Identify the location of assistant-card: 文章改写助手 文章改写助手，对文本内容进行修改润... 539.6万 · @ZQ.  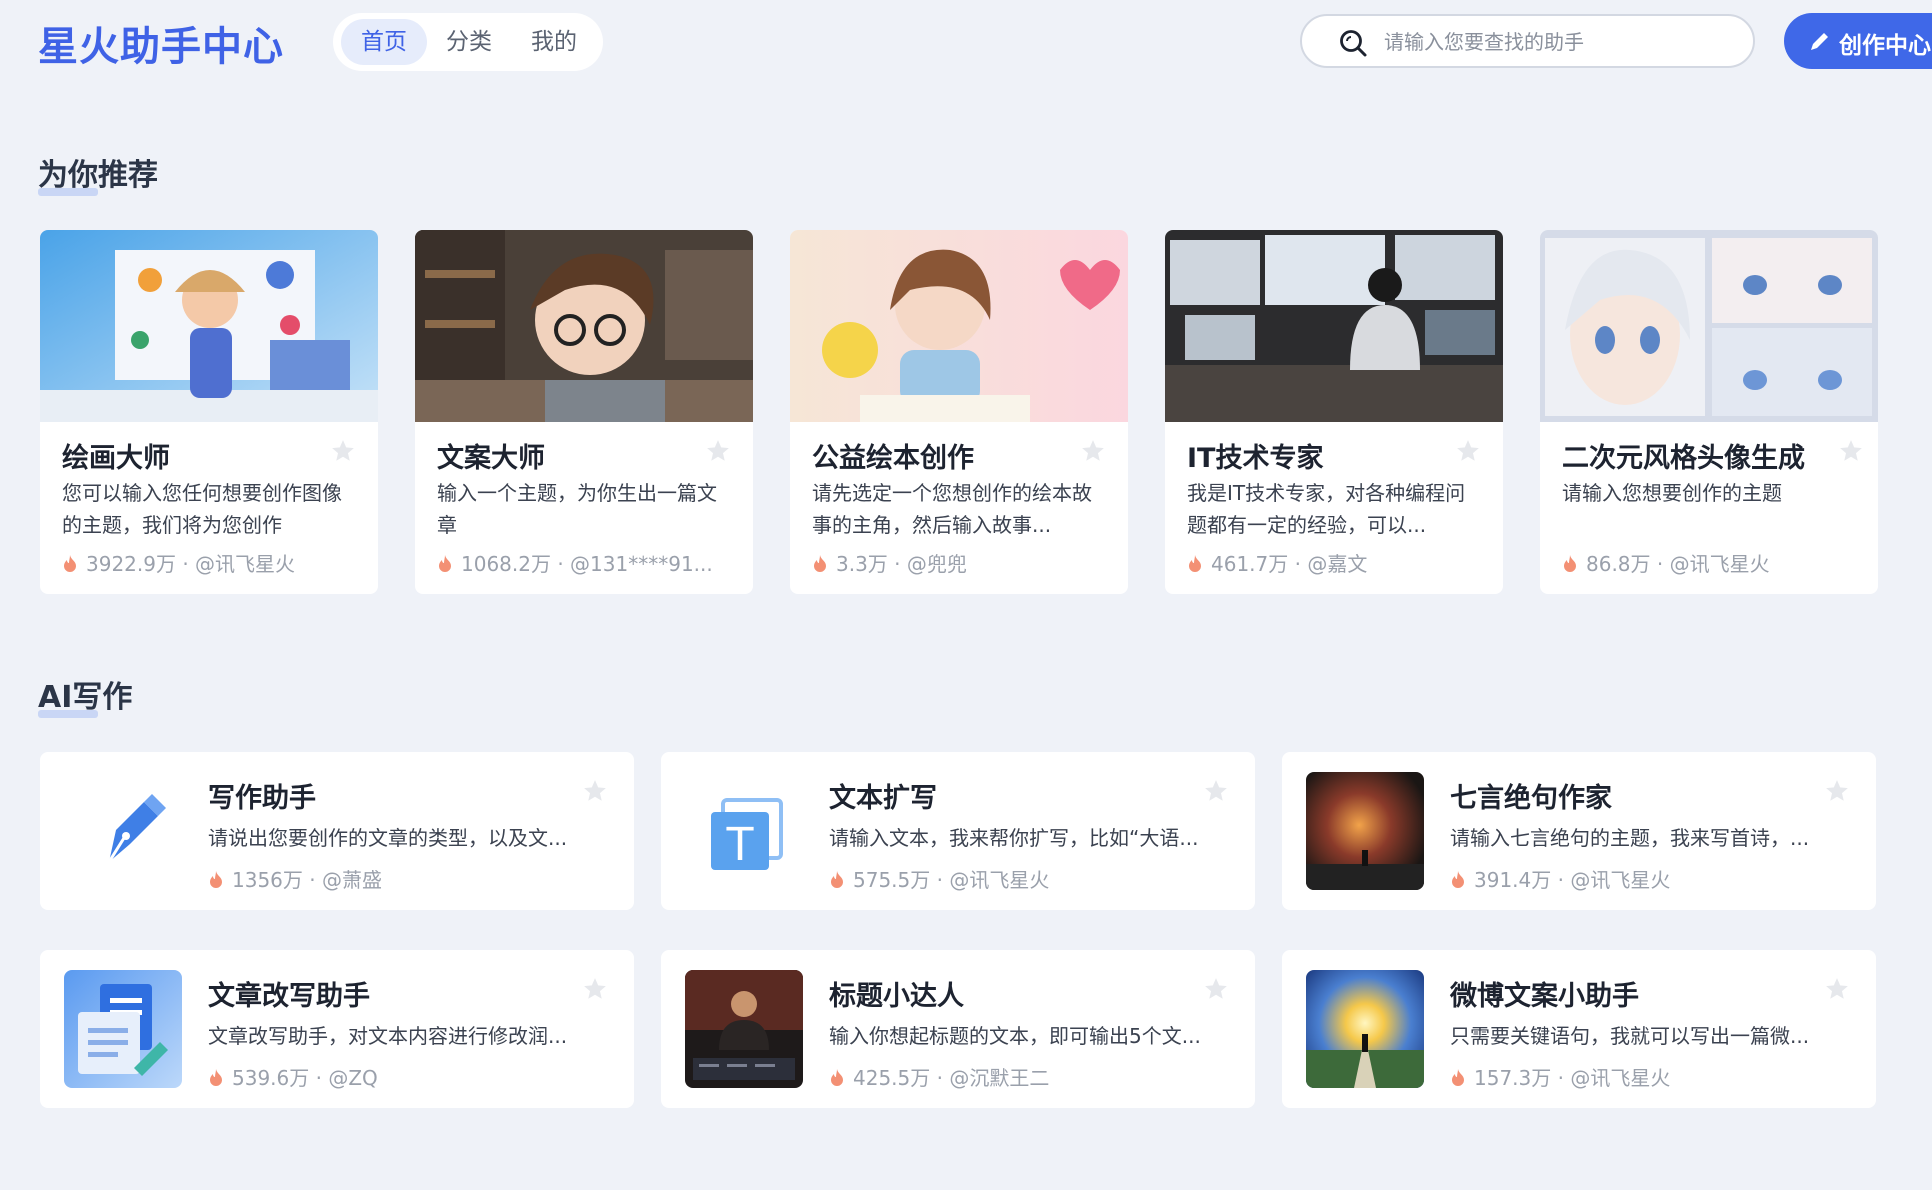
(337, 1029).